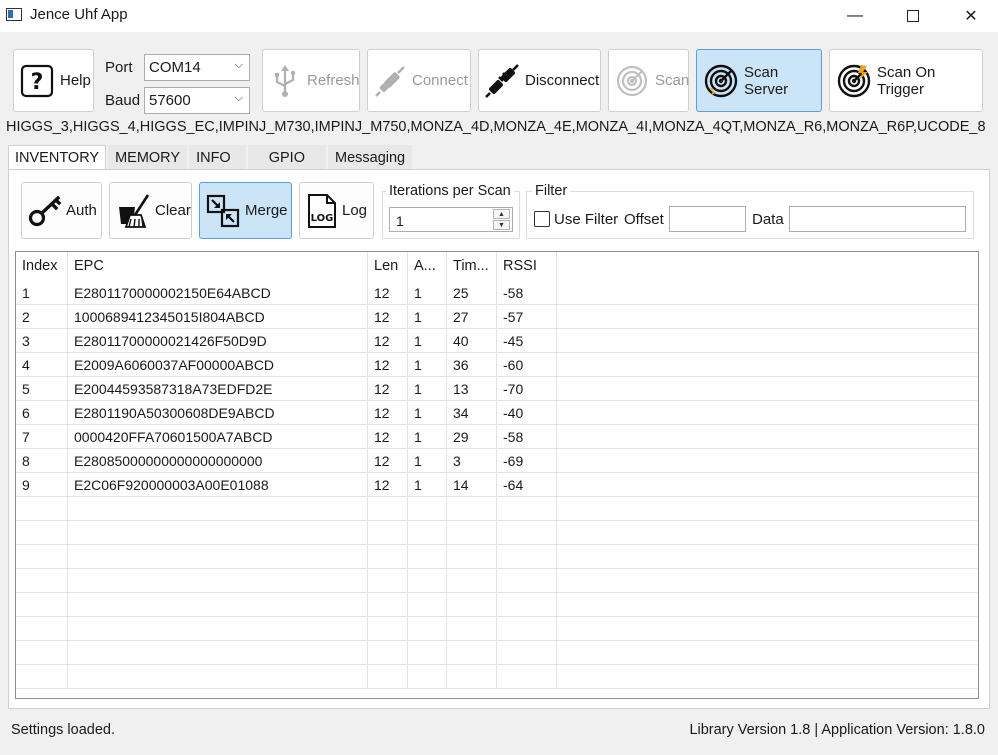 This screenshot has width=998, height=755. What do you see at coordinates (472, 437) in the screenshot?
I see `table-cell: 29` at bounding box center [472, 437].